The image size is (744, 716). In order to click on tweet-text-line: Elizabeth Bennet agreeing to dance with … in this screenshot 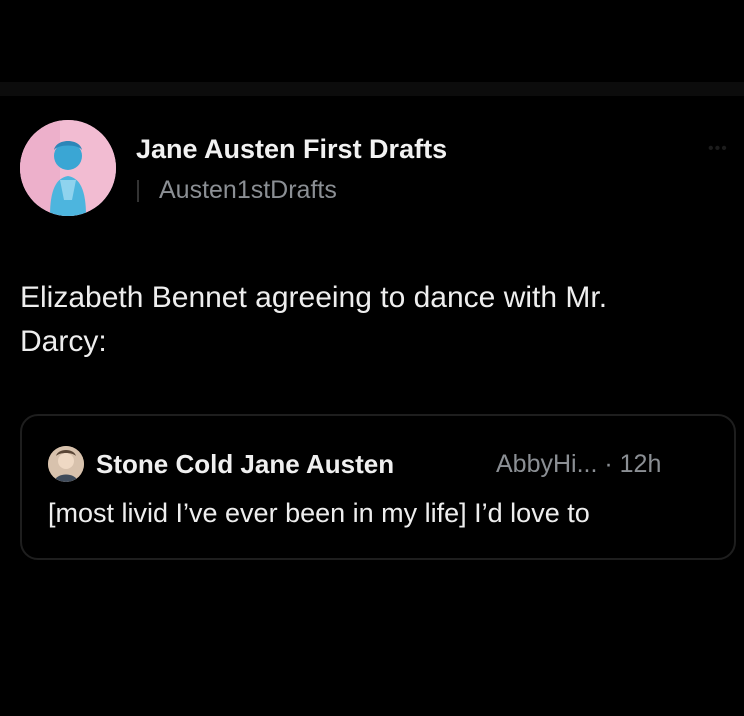, I will do `click(314, 297)`.